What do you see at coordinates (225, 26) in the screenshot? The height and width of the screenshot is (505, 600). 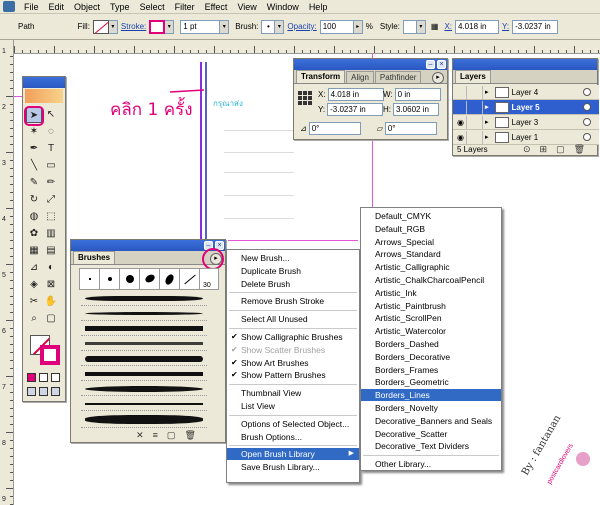 I see `stroke-weight-dropdown: ▾` at bounding box center [225, 26].